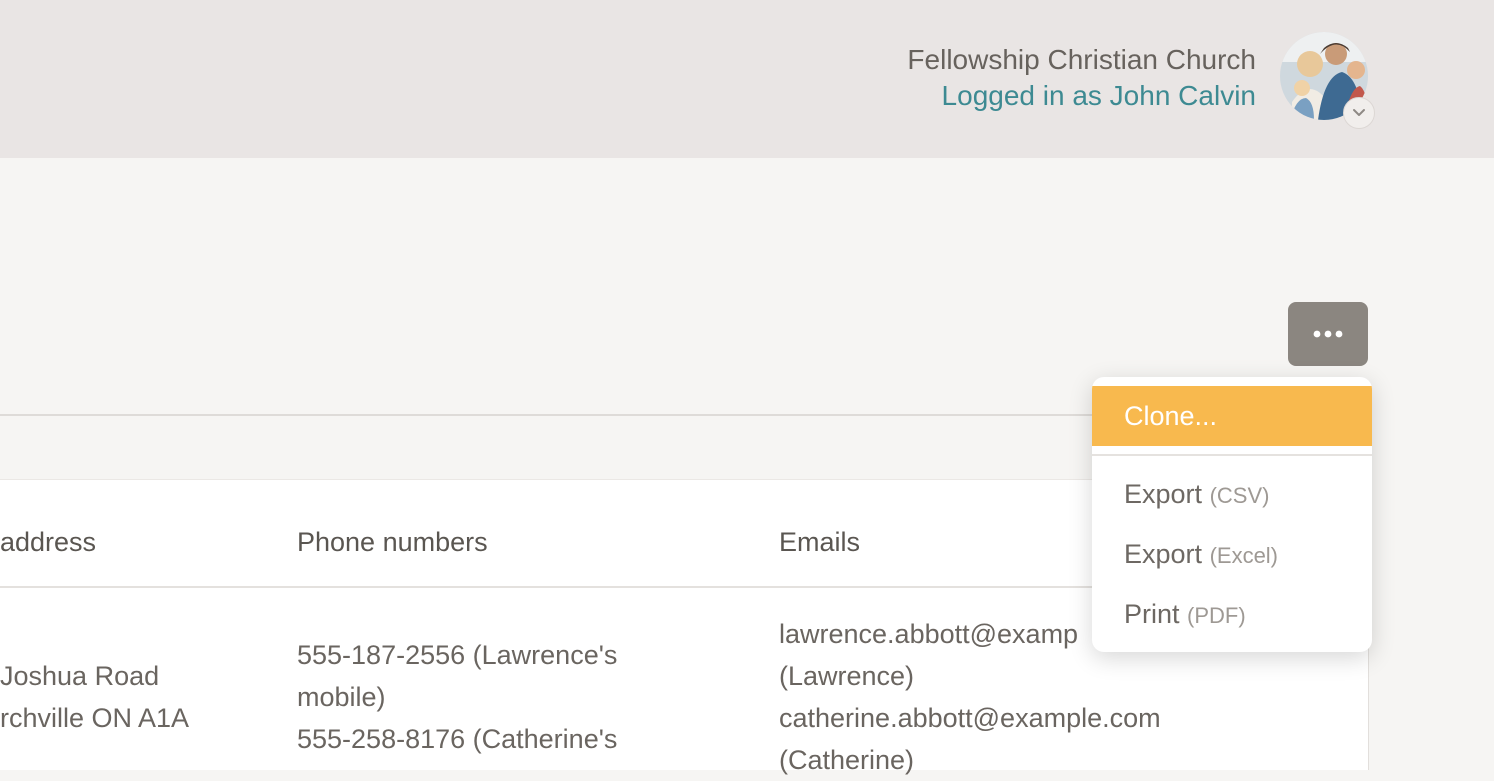  What do you see at coordinates (1081, 96) in the screenshot?
I see `logged-in-user-link: Logged in as John Calvin` at bounding box center [1081, 96].